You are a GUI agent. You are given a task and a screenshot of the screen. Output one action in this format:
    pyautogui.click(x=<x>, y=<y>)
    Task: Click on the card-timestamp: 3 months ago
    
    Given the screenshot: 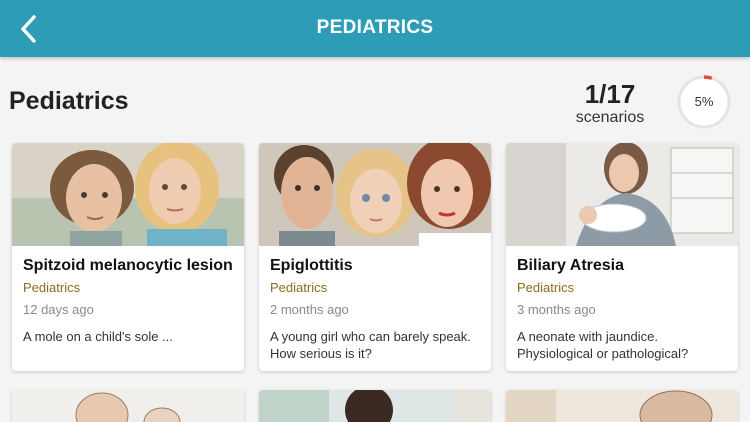 What is the action you would take?
    pyautogui.click(x=556, y=309)
    